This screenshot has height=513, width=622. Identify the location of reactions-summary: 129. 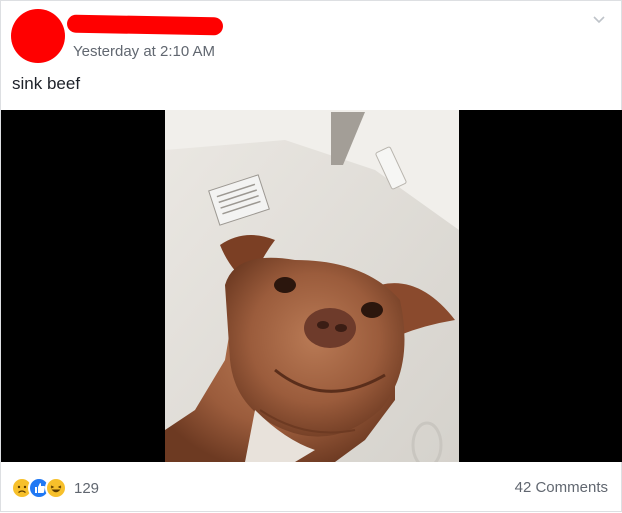
(55, 488).